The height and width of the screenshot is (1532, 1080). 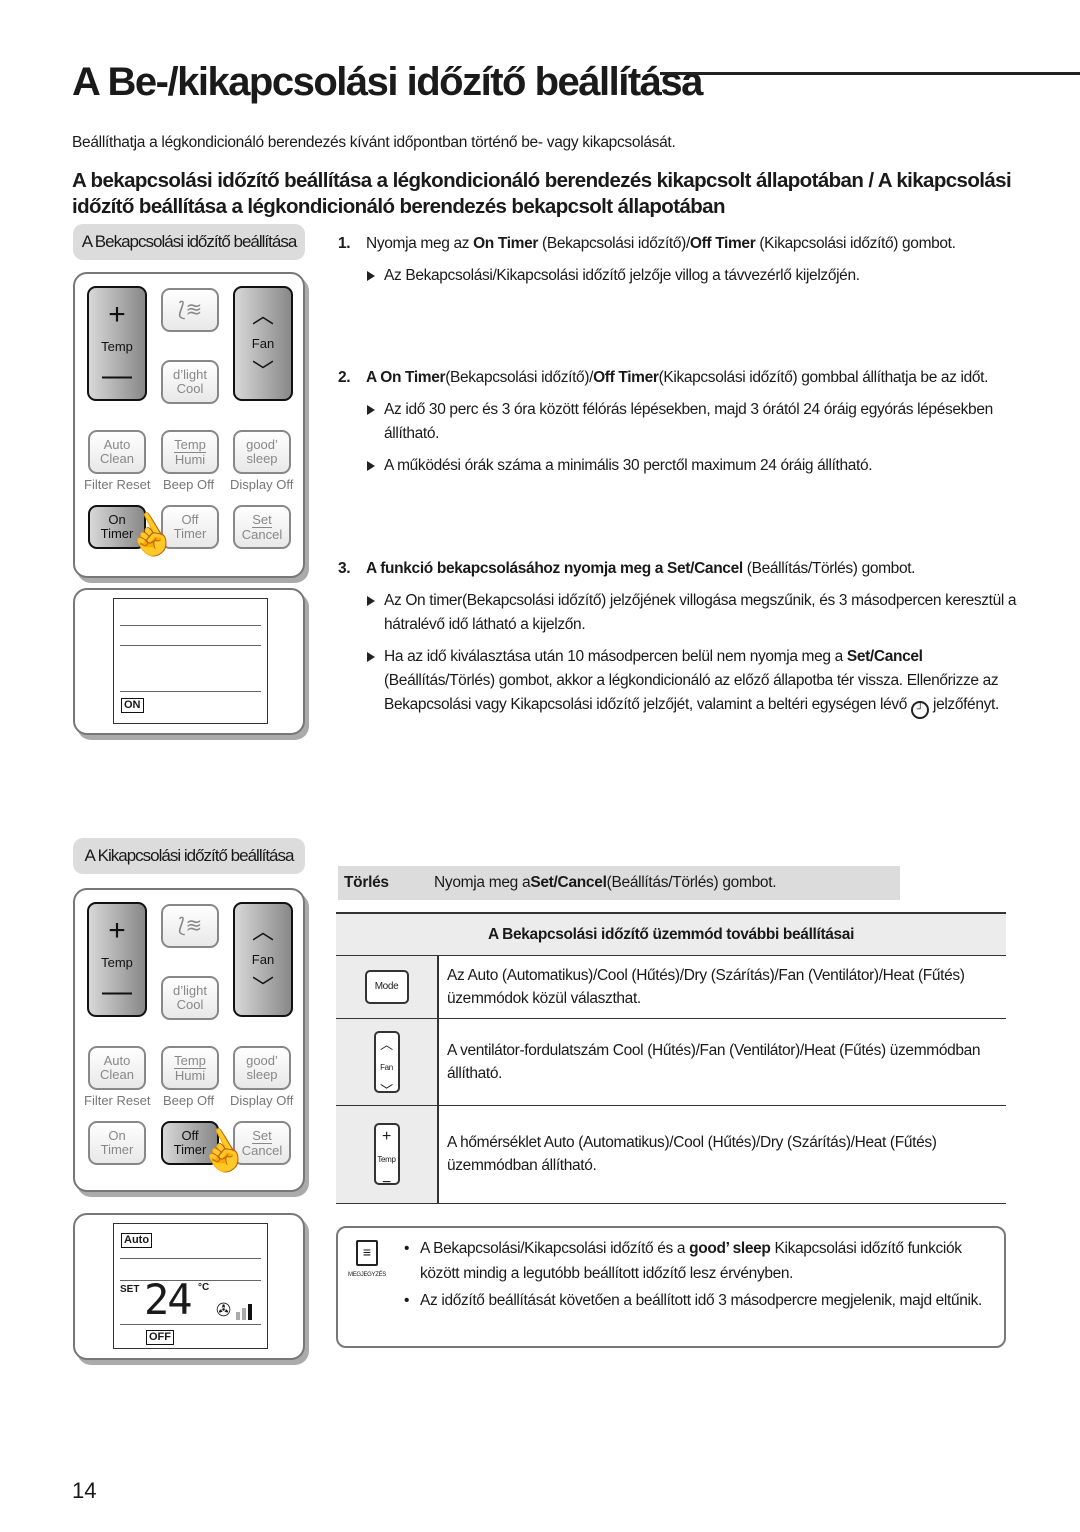 What do you see at coordinates (387, 82) in the screenshot?
I see `page-title: A Be-/kikapcsolási időzítő beállítása` at bounding box center [387, 82].